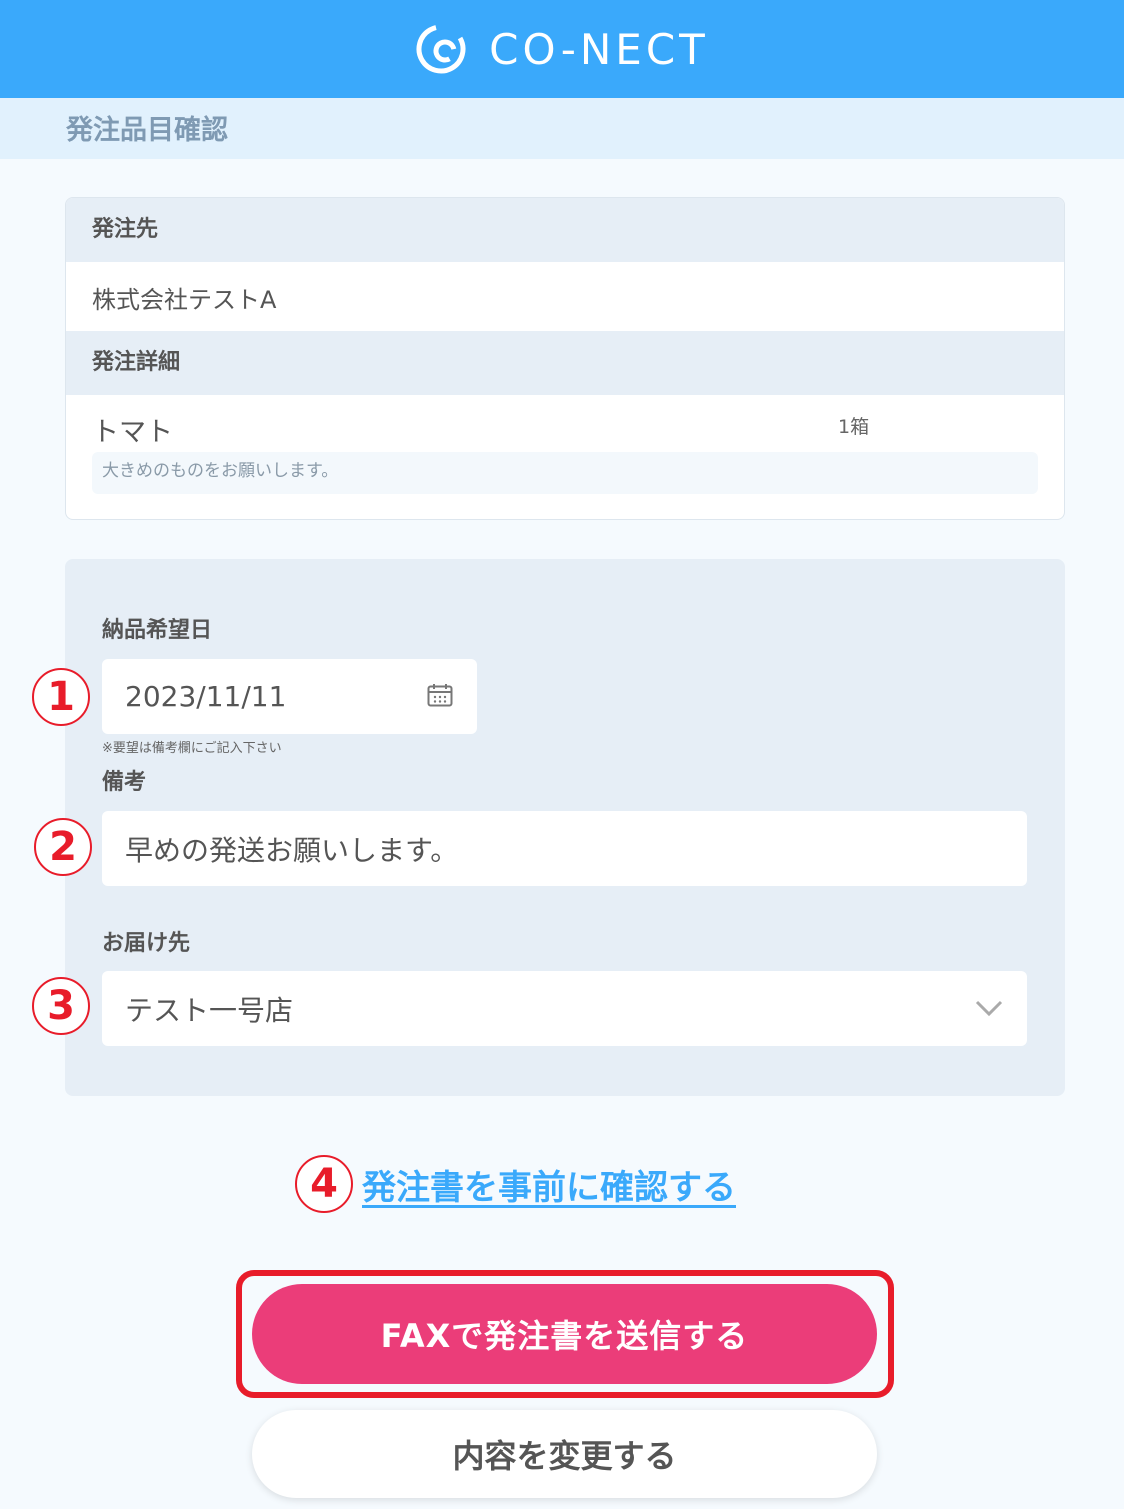 The width and height of the screenshot is (1124, 1509). Describe the element at coordinates (989, 1008) in the screenshot. I see `chevron-down-icon` at that location.